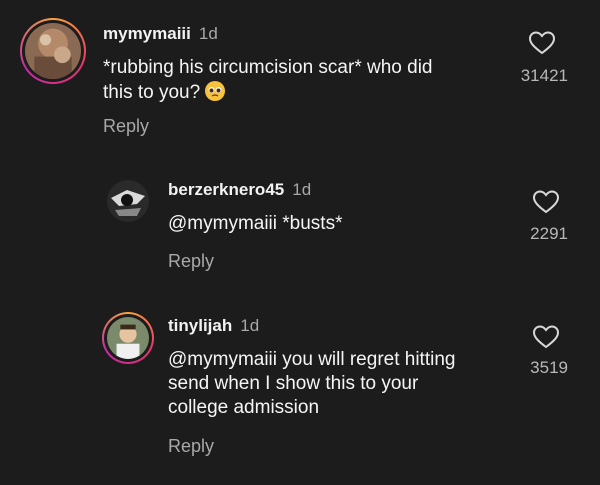 The image size is (600, 485). I want to click on like-count: 3519, so click(549, 367).